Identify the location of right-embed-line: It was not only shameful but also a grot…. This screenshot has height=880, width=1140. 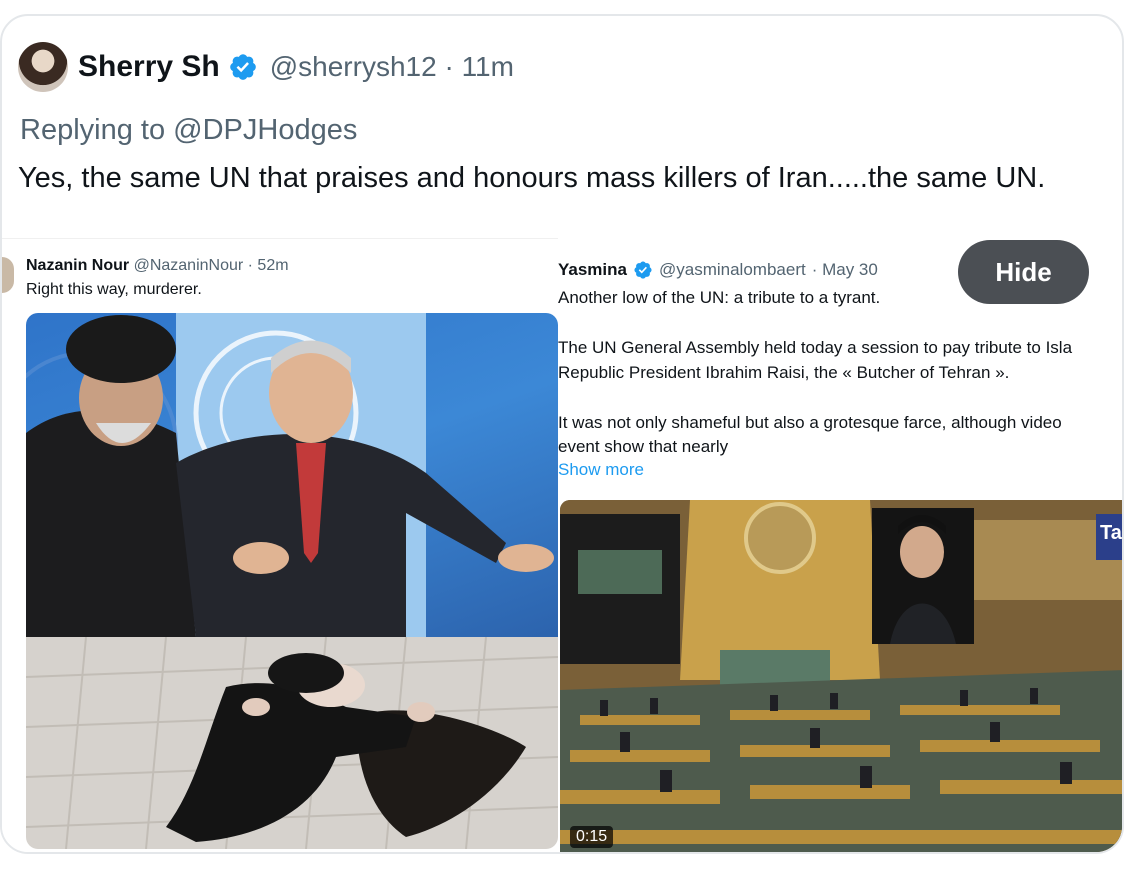
(810, 422).